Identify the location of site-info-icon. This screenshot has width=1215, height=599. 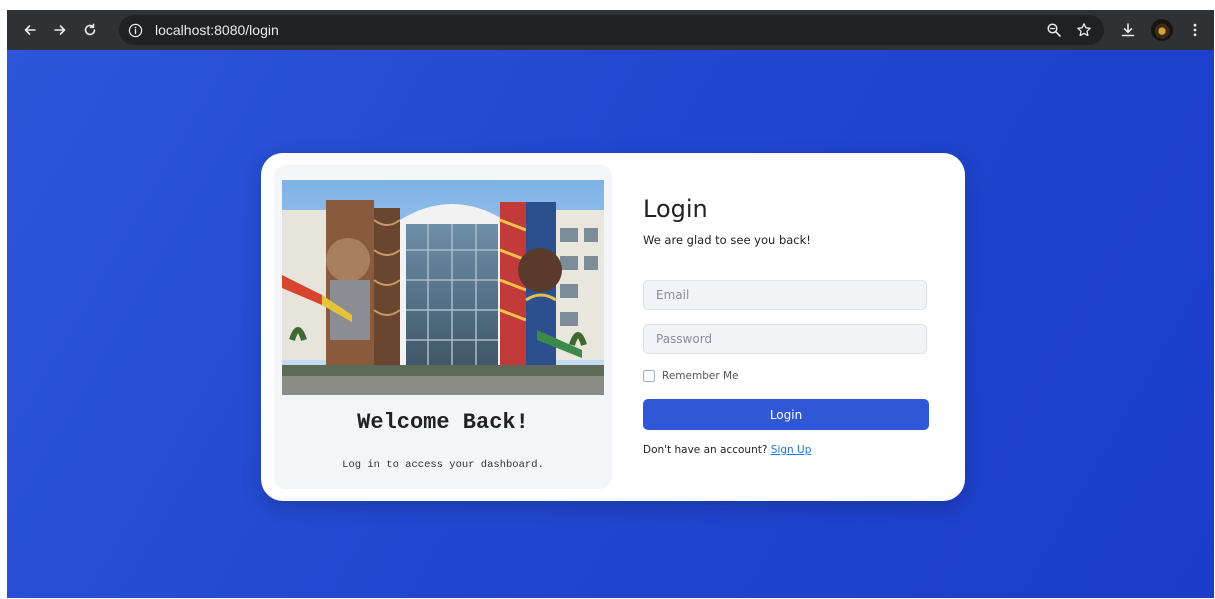
(135, 30).